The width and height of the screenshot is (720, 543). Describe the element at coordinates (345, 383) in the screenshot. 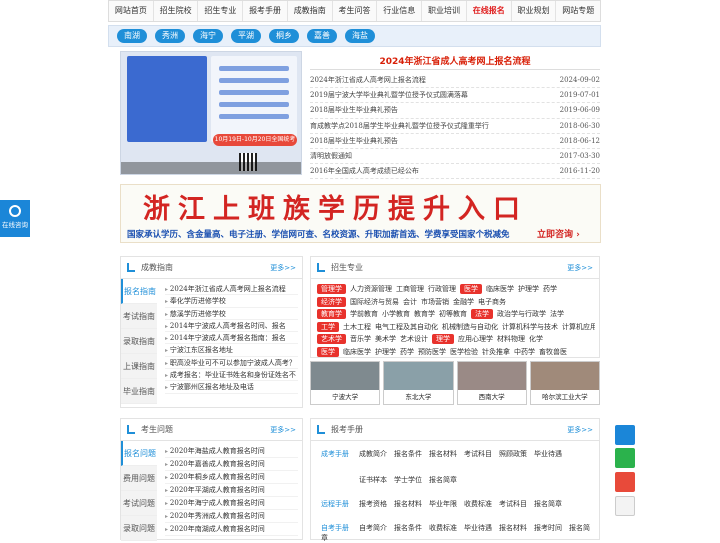

I see `university-logo: 宁波大学` at that location.